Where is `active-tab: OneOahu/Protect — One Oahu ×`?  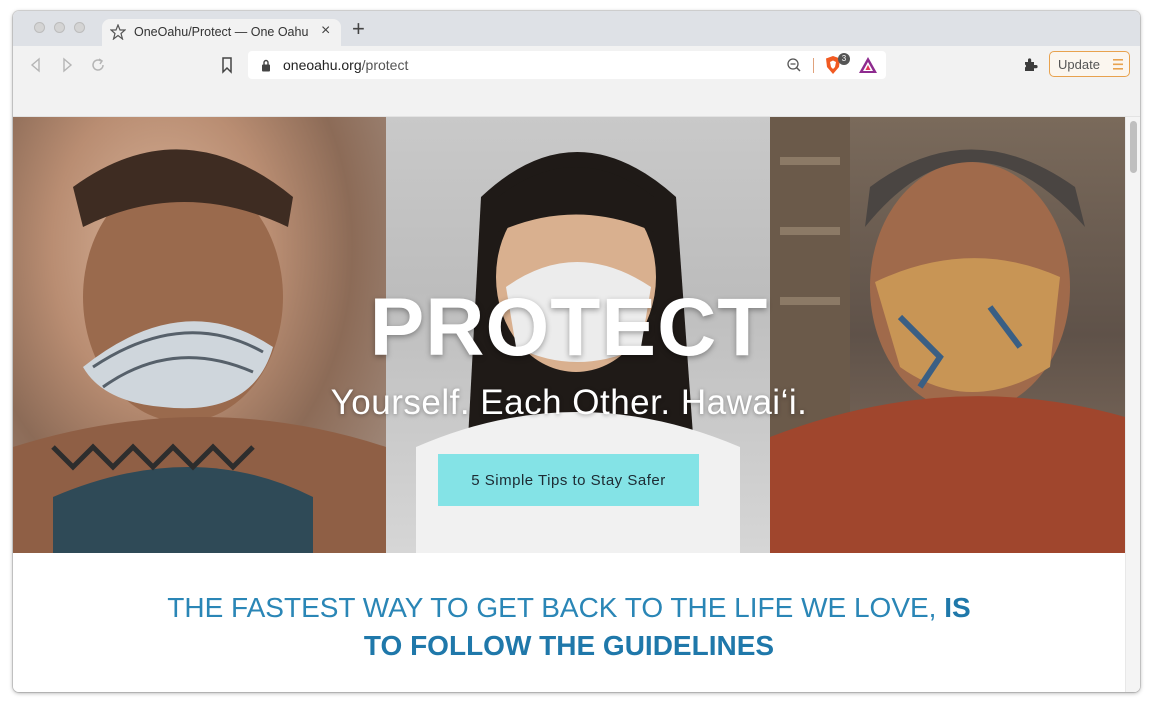
active-tab: OneOahu/Protect — One Oahu × is located at coordinates (221, 32).